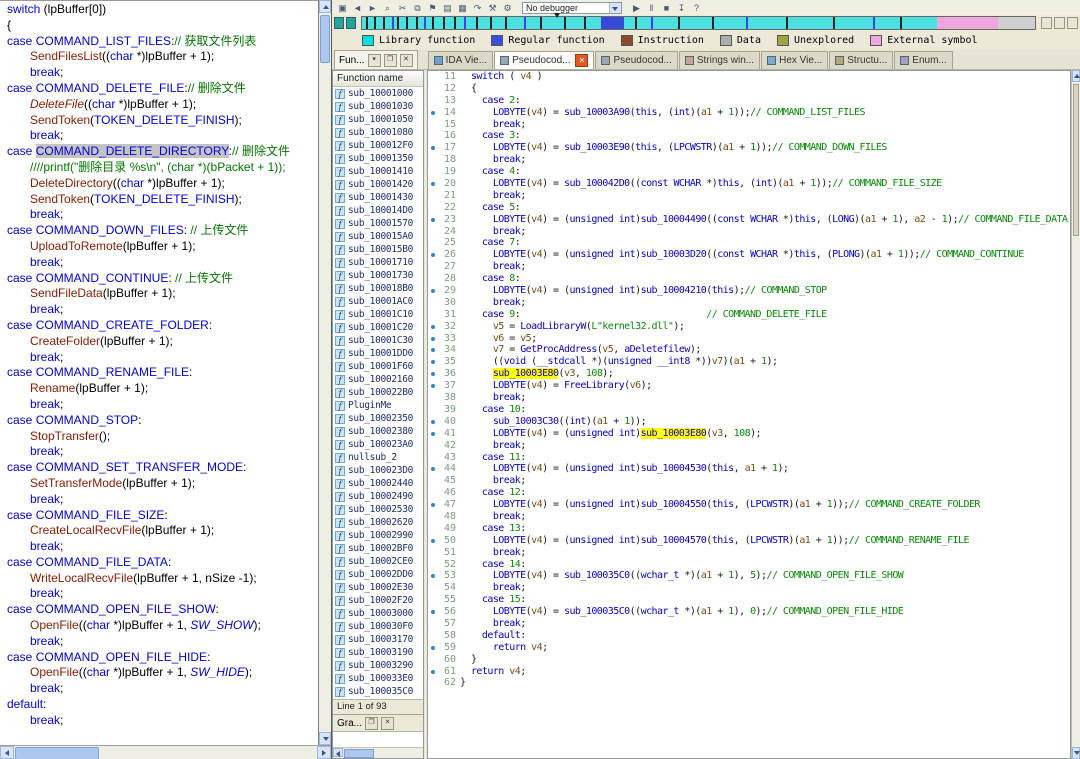 The width and height of the screenshot is (1080, 759). What do you see at coordinates (378, 418) in the screenshot?
I see `function-list-item: f sub_10002350` at bounding box center [378, 418].